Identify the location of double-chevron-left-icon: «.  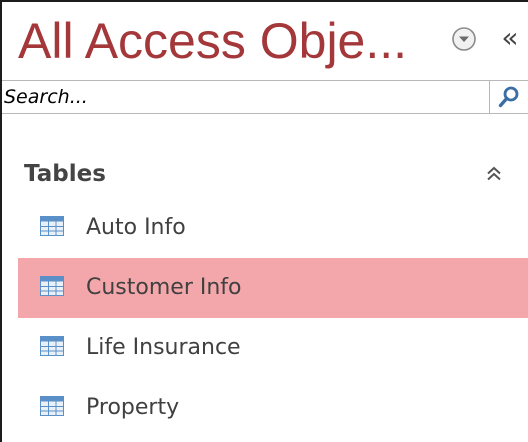
(510, 37).